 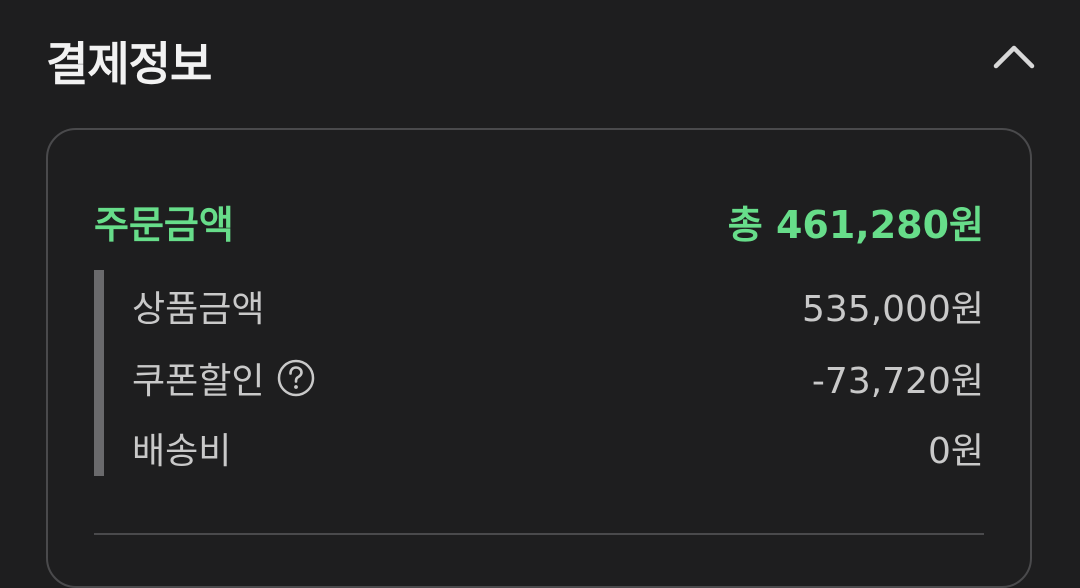 I want to click on coupon-discount-value: -73,720원, so click(x=897, y=381).